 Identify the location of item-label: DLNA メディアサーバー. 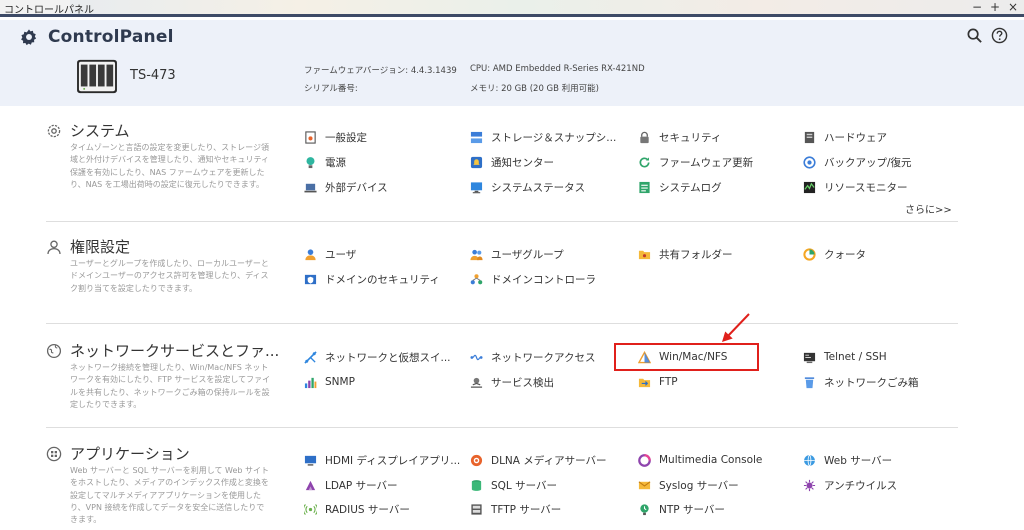
(549, 460).